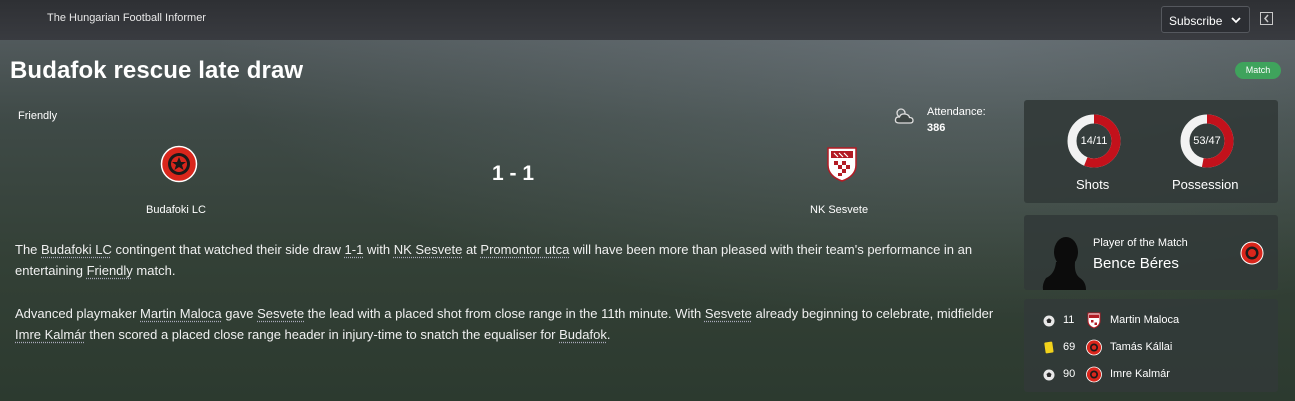  What do you see at coordinates (228, 249) in the screenshot?
I see `report-text: contingent that watched their side draw` at bounding box center [228, 249].